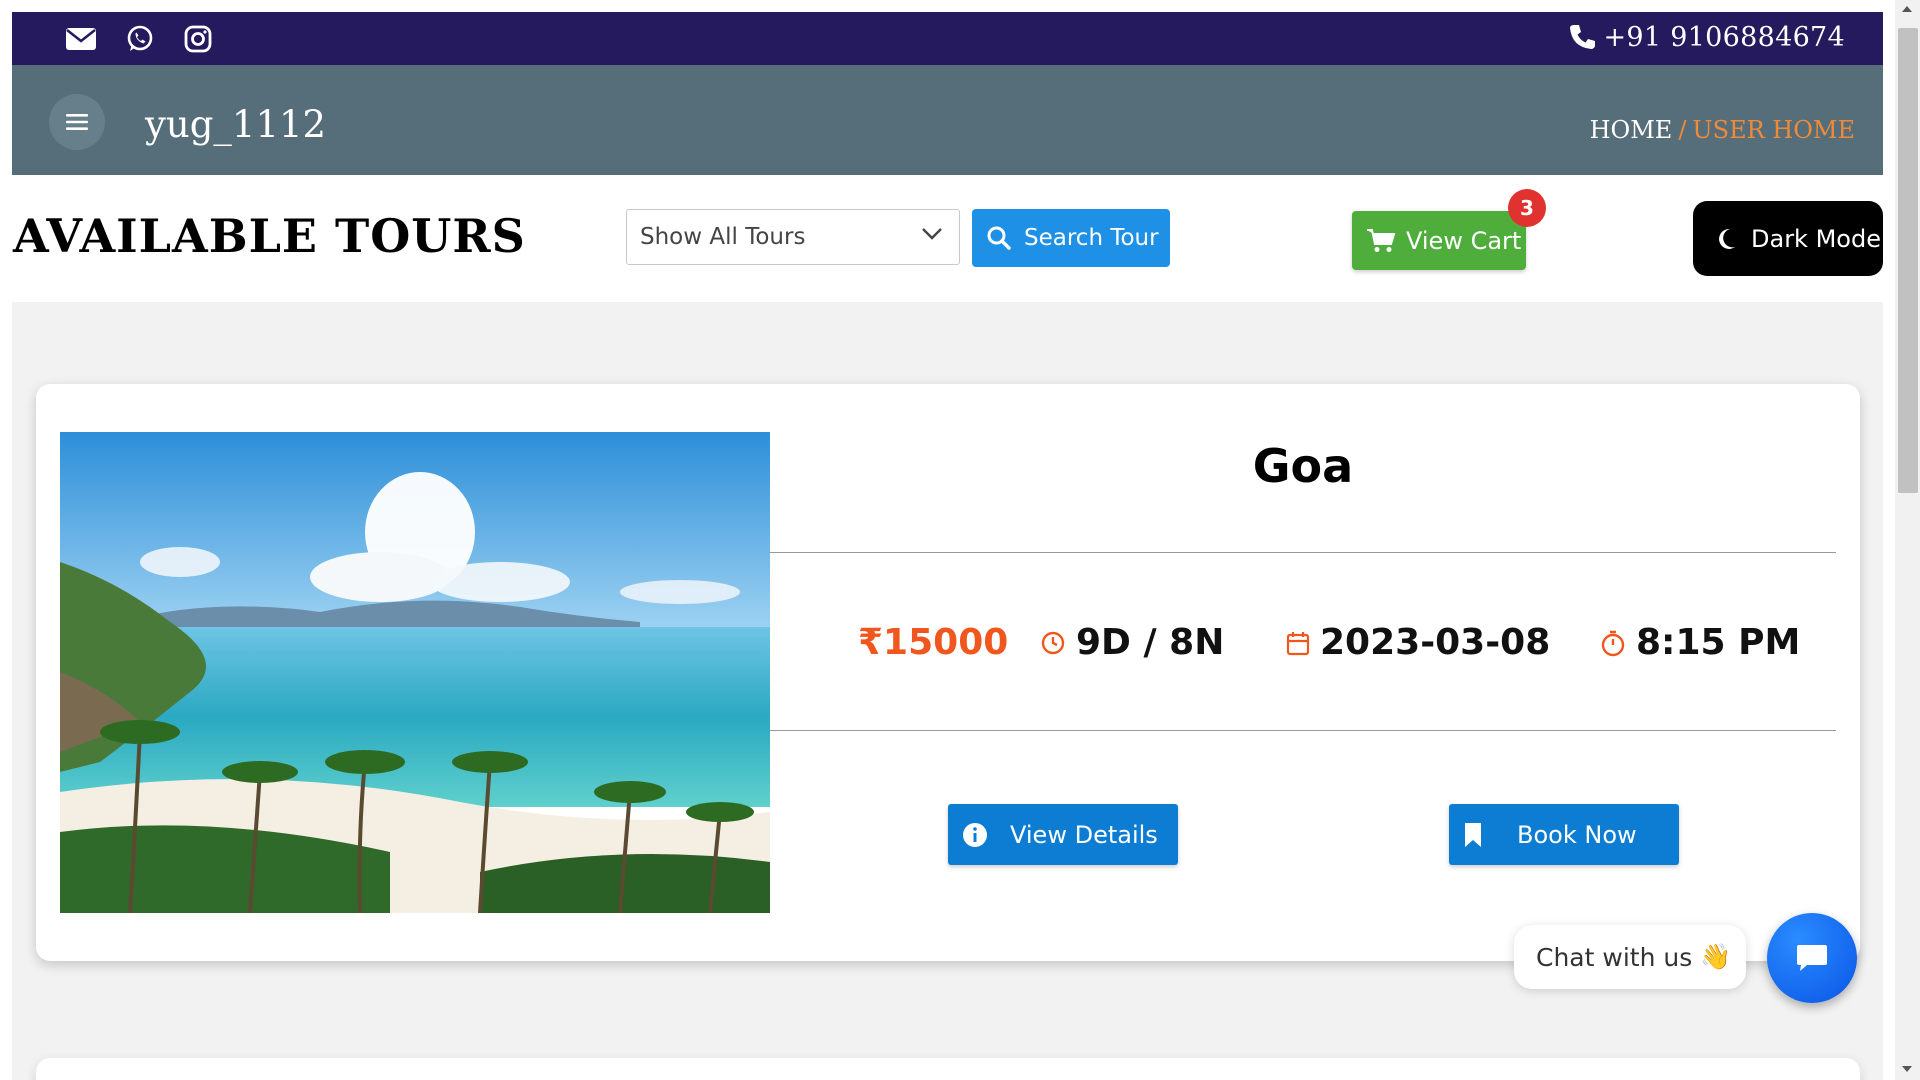 The width and height of the screenshot is (1920, 1080). Describe the element at coordinates (1816, 238) in the screenshot. I see `dark-mode-label: Dark Mode` at that location.